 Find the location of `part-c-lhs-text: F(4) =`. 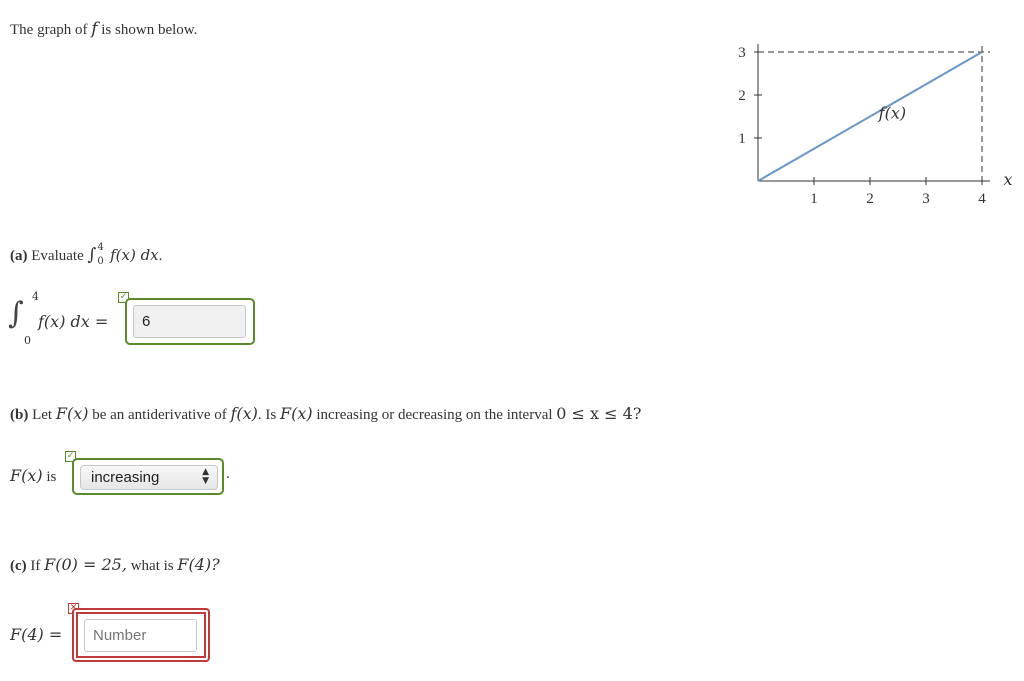

part-c-lhs-text: F(4) = is located at coordinates (36, 634).